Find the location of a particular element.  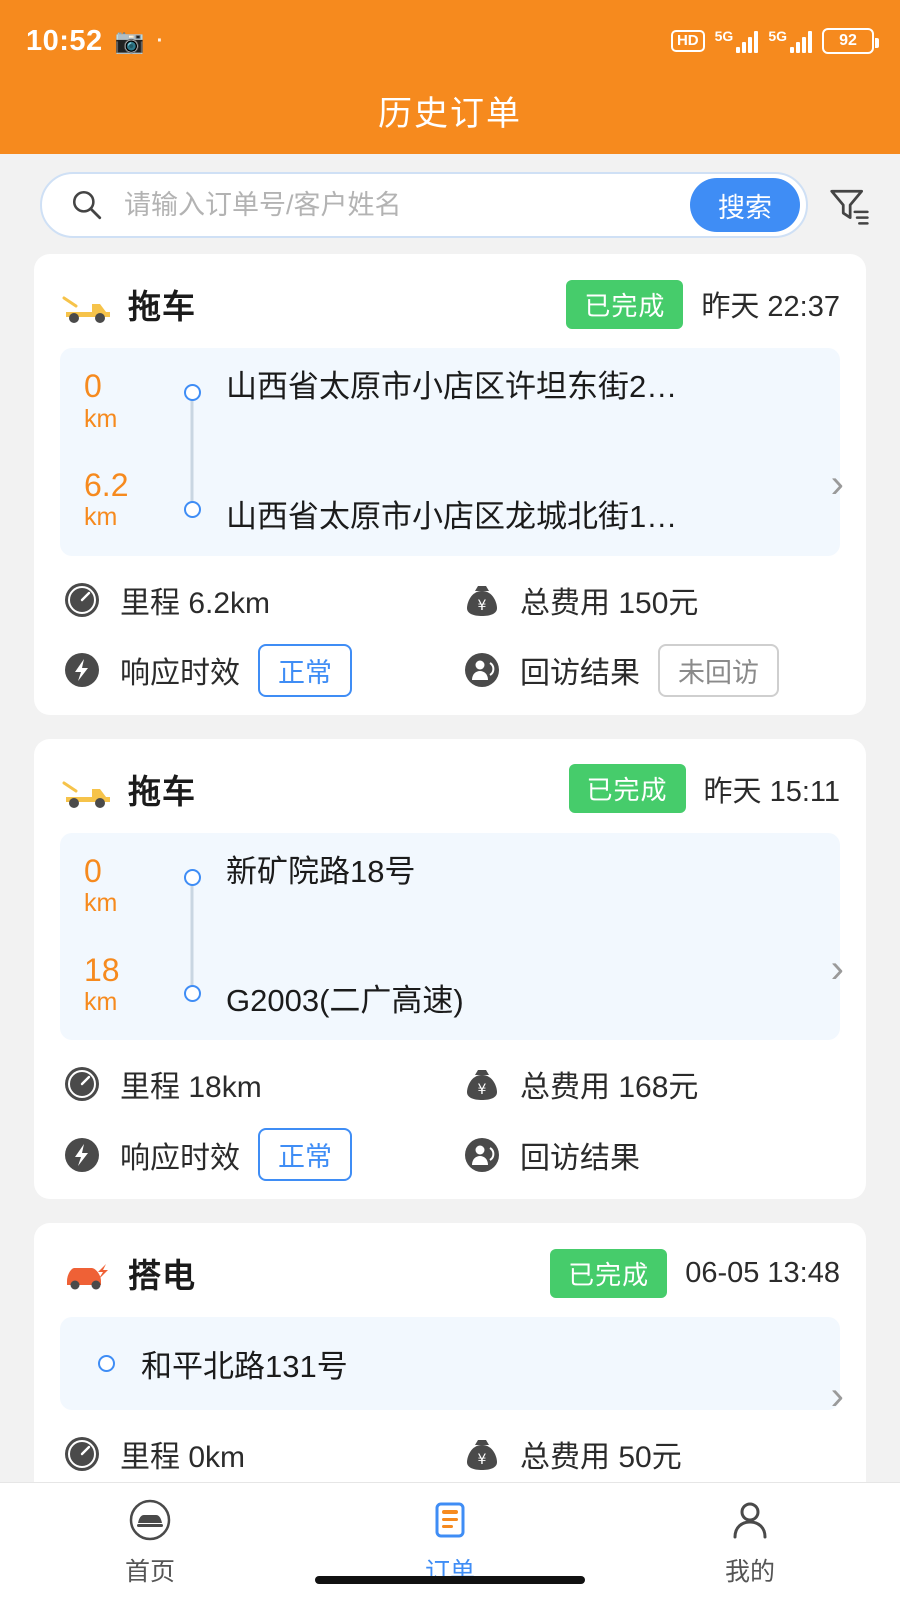

order-meta-row-1: 里程 18km ¥ 总费用 168元 is located at coordinates (450, 1084).